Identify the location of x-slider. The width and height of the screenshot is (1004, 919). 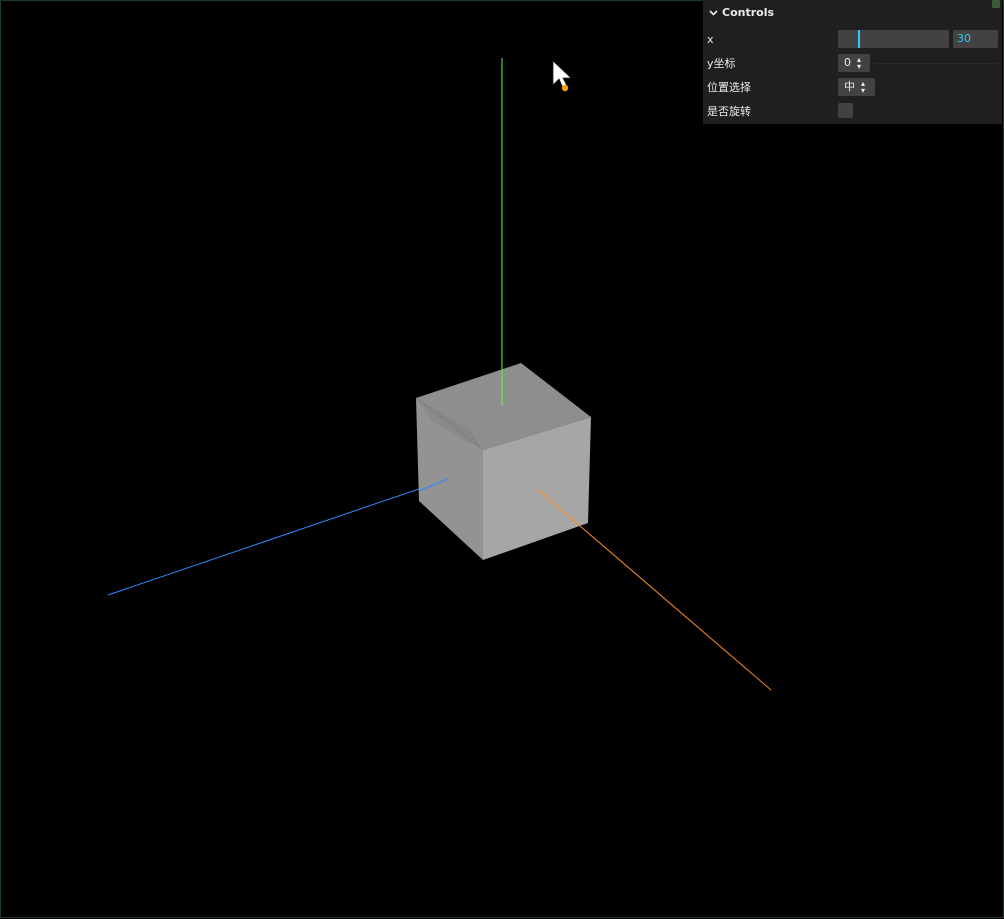
(893, 39).